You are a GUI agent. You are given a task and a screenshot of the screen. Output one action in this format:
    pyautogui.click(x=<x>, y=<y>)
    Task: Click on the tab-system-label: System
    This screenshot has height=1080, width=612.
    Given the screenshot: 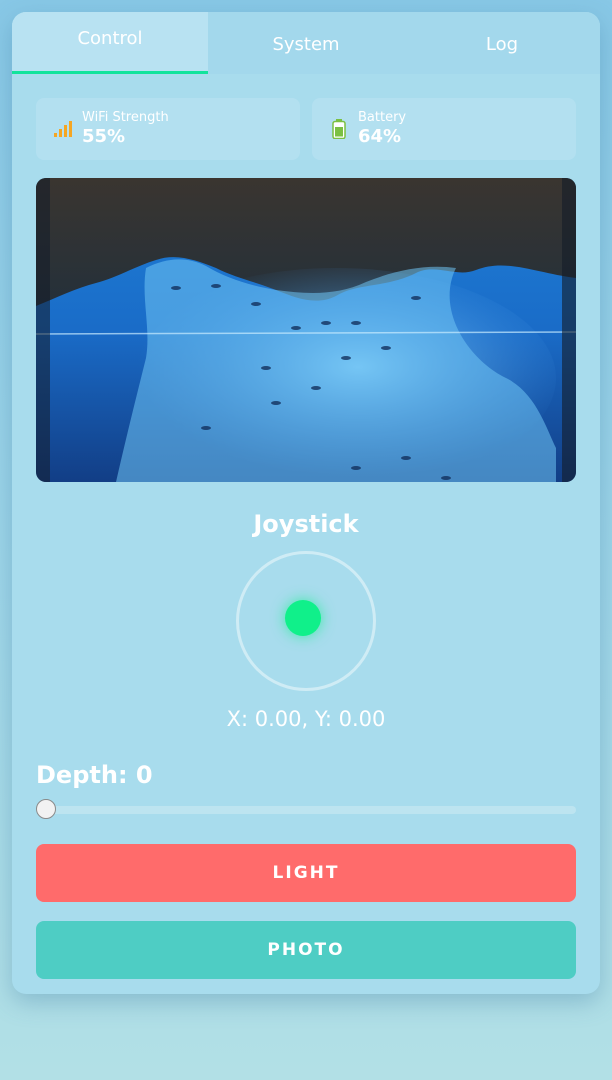 What is the action you would take?
    pyautogui.click(x=306, y=44)
    